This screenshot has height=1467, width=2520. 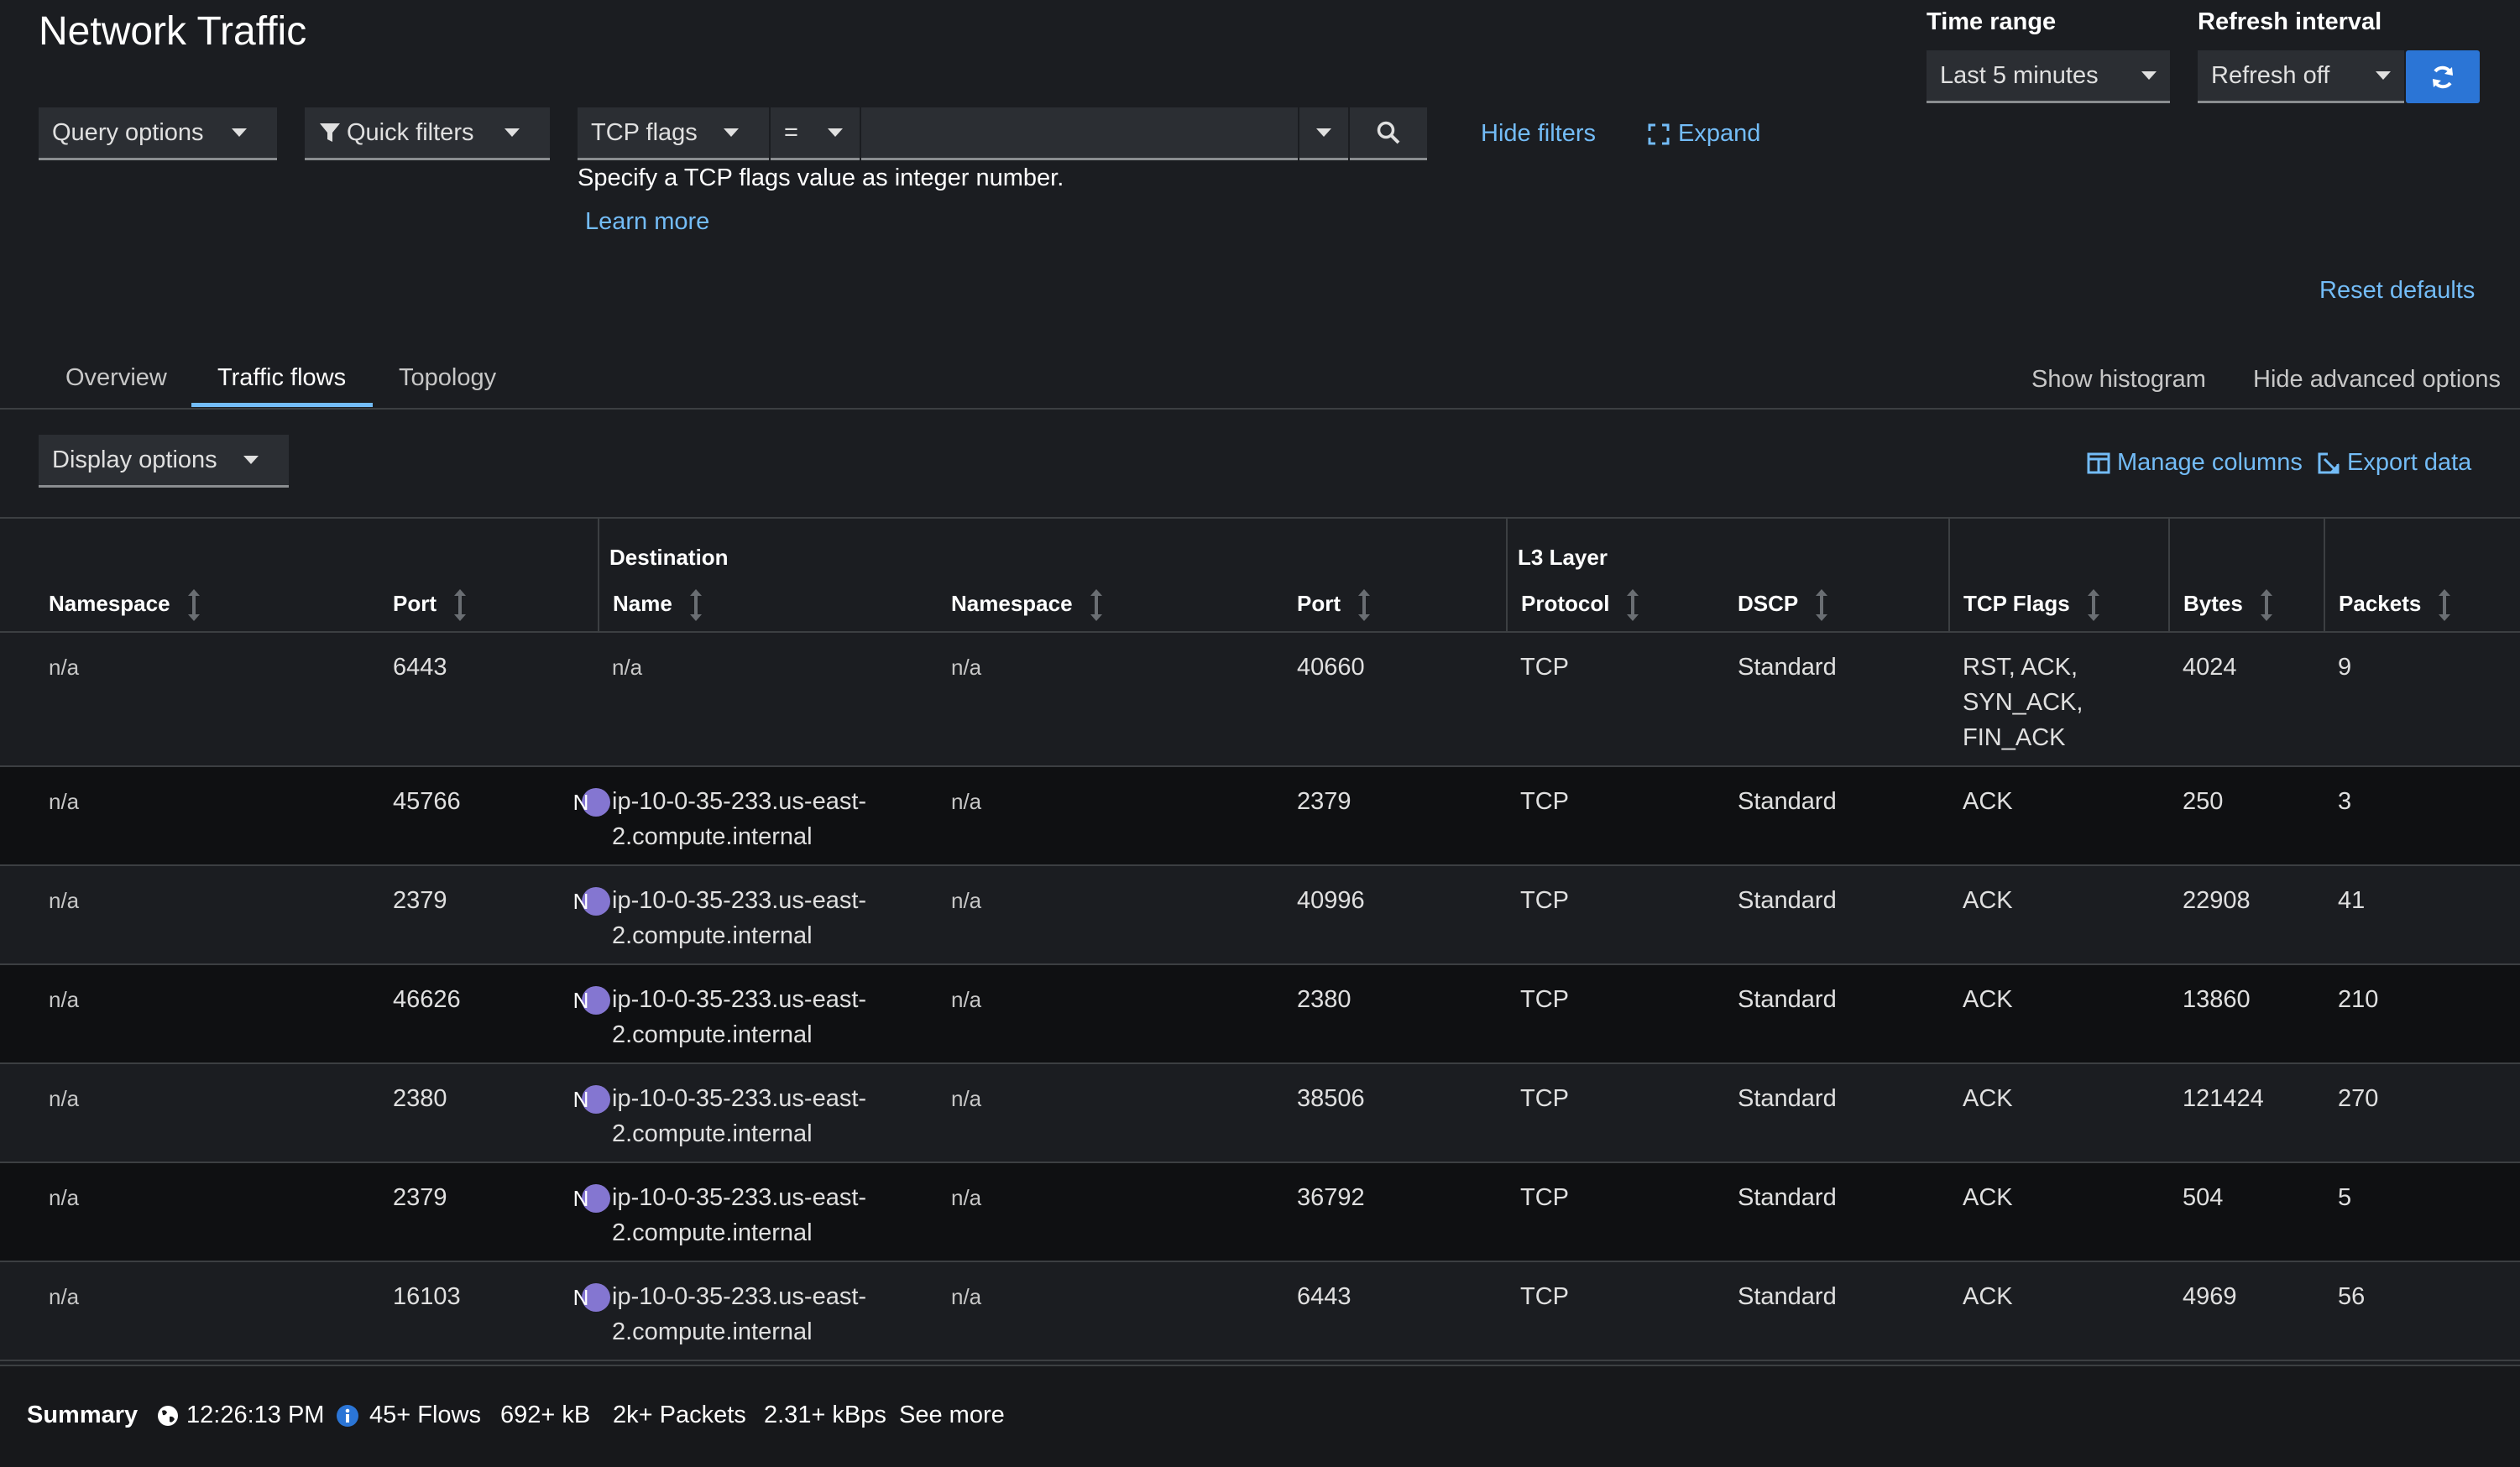 I want to click on filter-value-input, so click(x=1079, y=133).